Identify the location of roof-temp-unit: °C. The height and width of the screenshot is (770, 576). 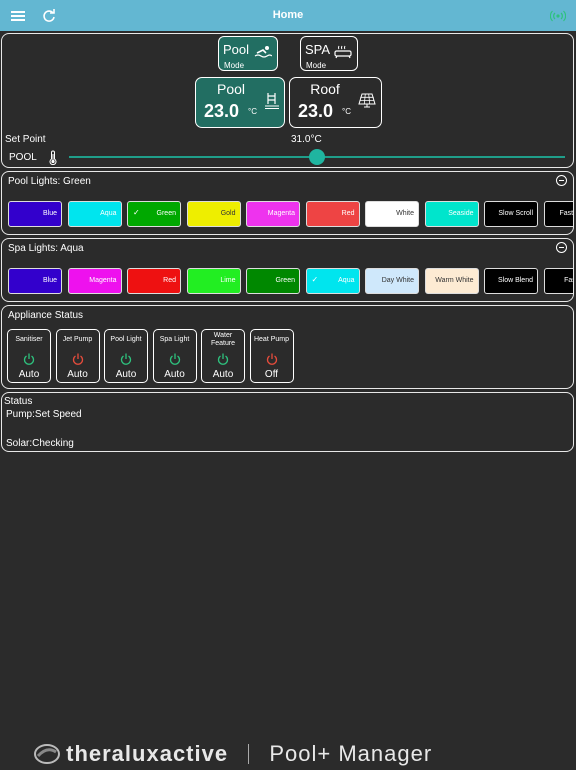
(346, 111).